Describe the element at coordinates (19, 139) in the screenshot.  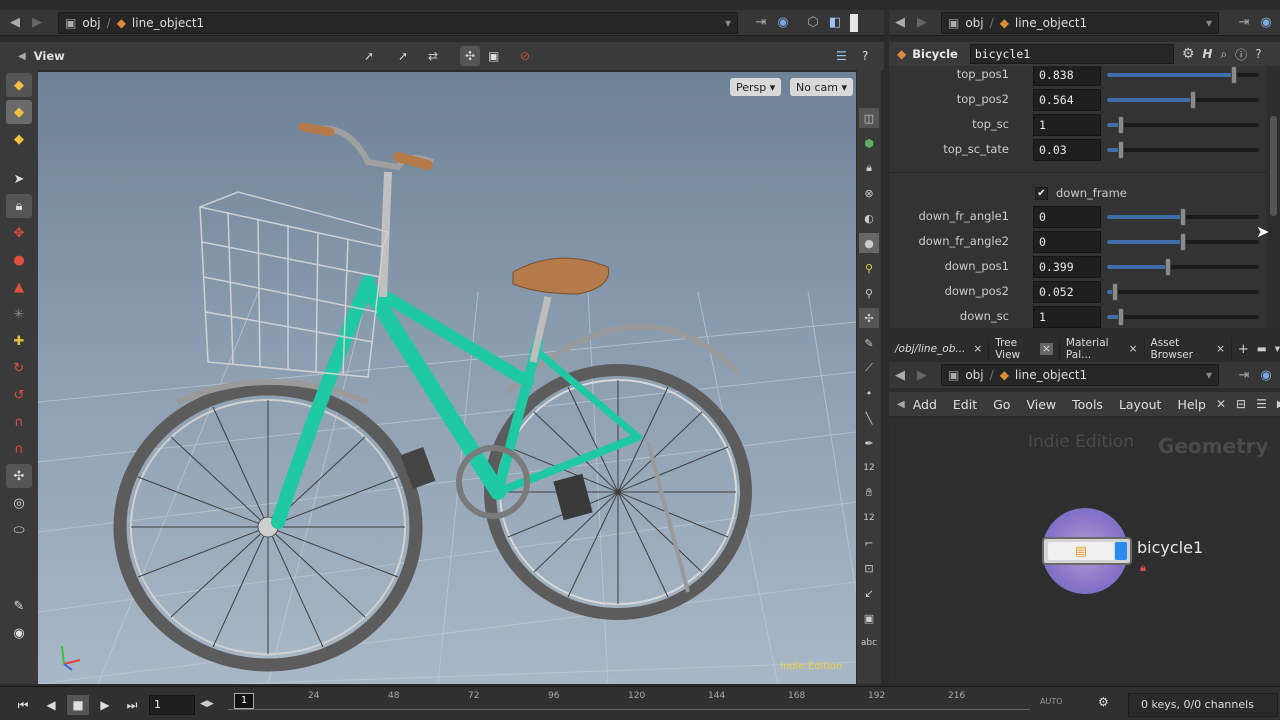
I see `select-prims-icon: ◆` at that location.